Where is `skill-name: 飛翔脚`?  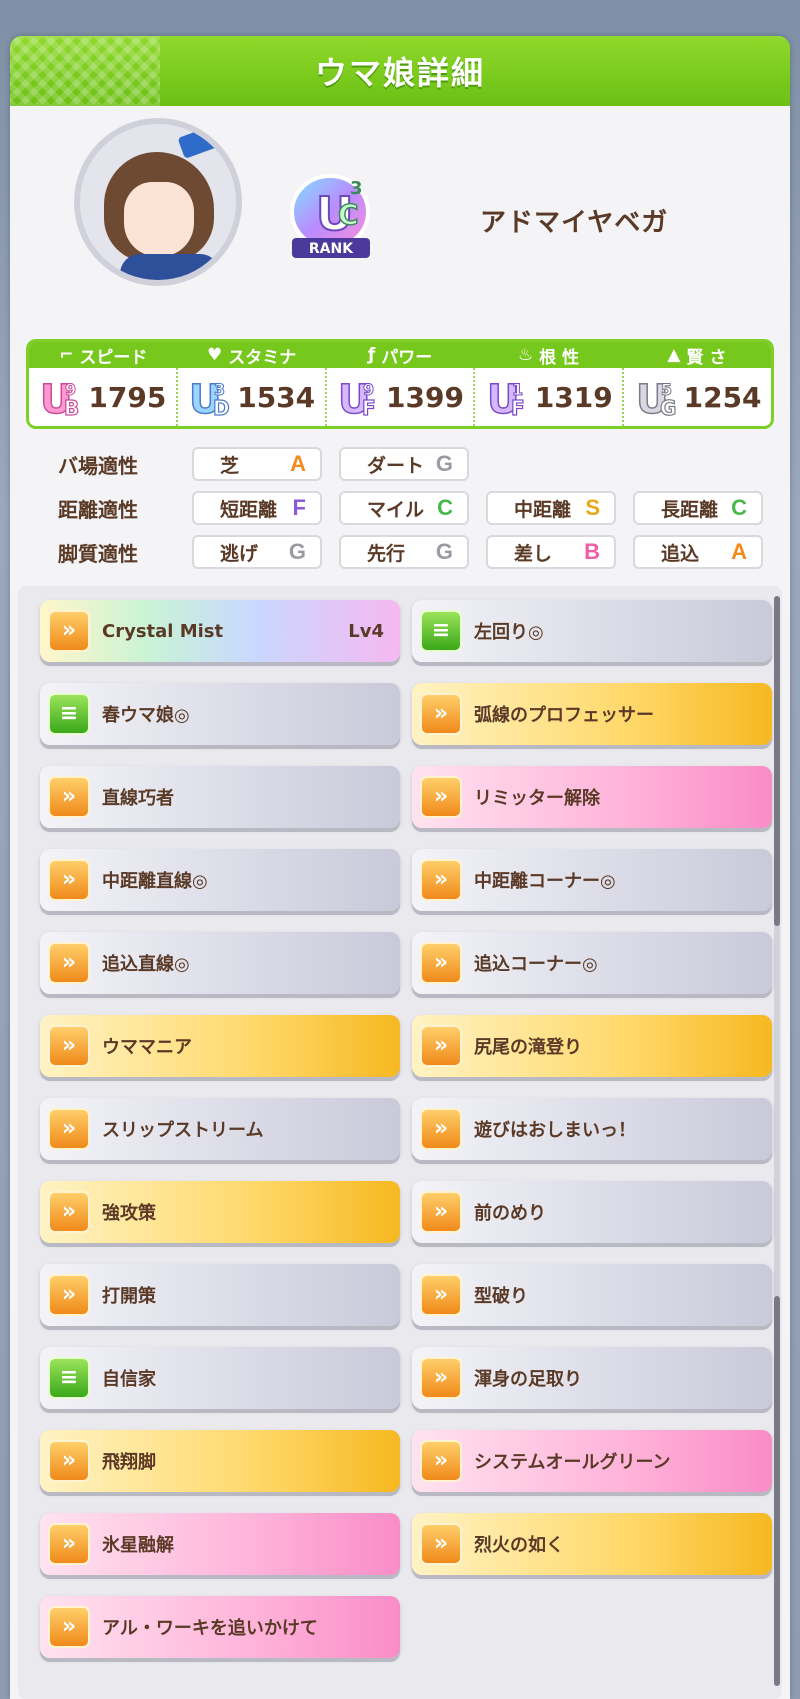 skill-name: 飛翔脚 is located at coordinates (129, 1462).